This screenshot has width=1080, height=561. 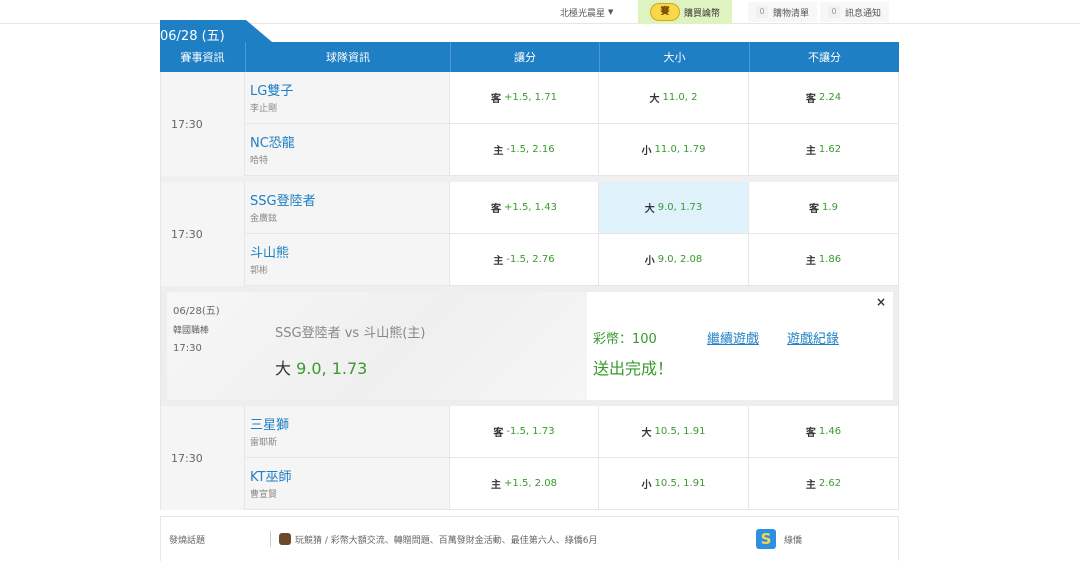 What do you see at coordinates (321, 368) in the screenshot?
I see `confirm-pick: 大 9.0, 1.73` at bounding box center [321, 368].